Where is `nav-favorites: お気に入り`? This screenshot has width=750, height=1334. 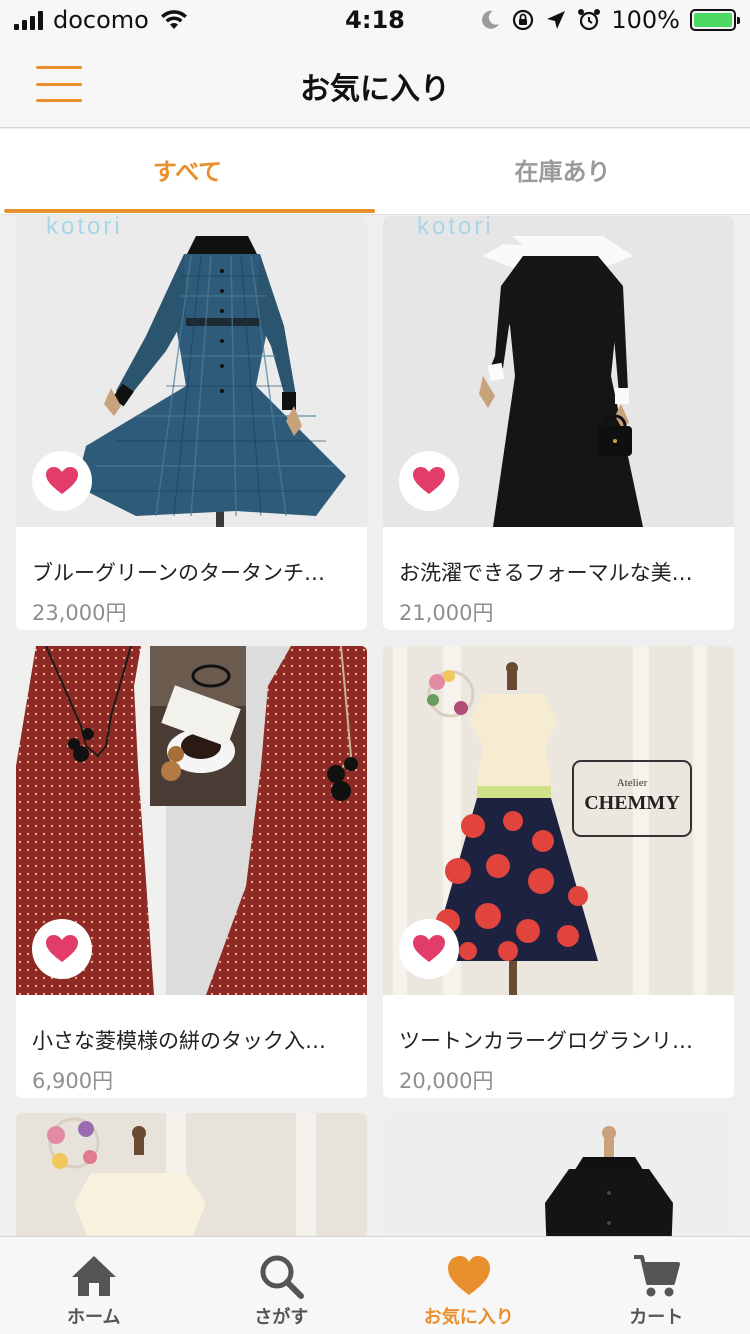
nav-favorites: お気に入り is located at coordinates (469, 1285).